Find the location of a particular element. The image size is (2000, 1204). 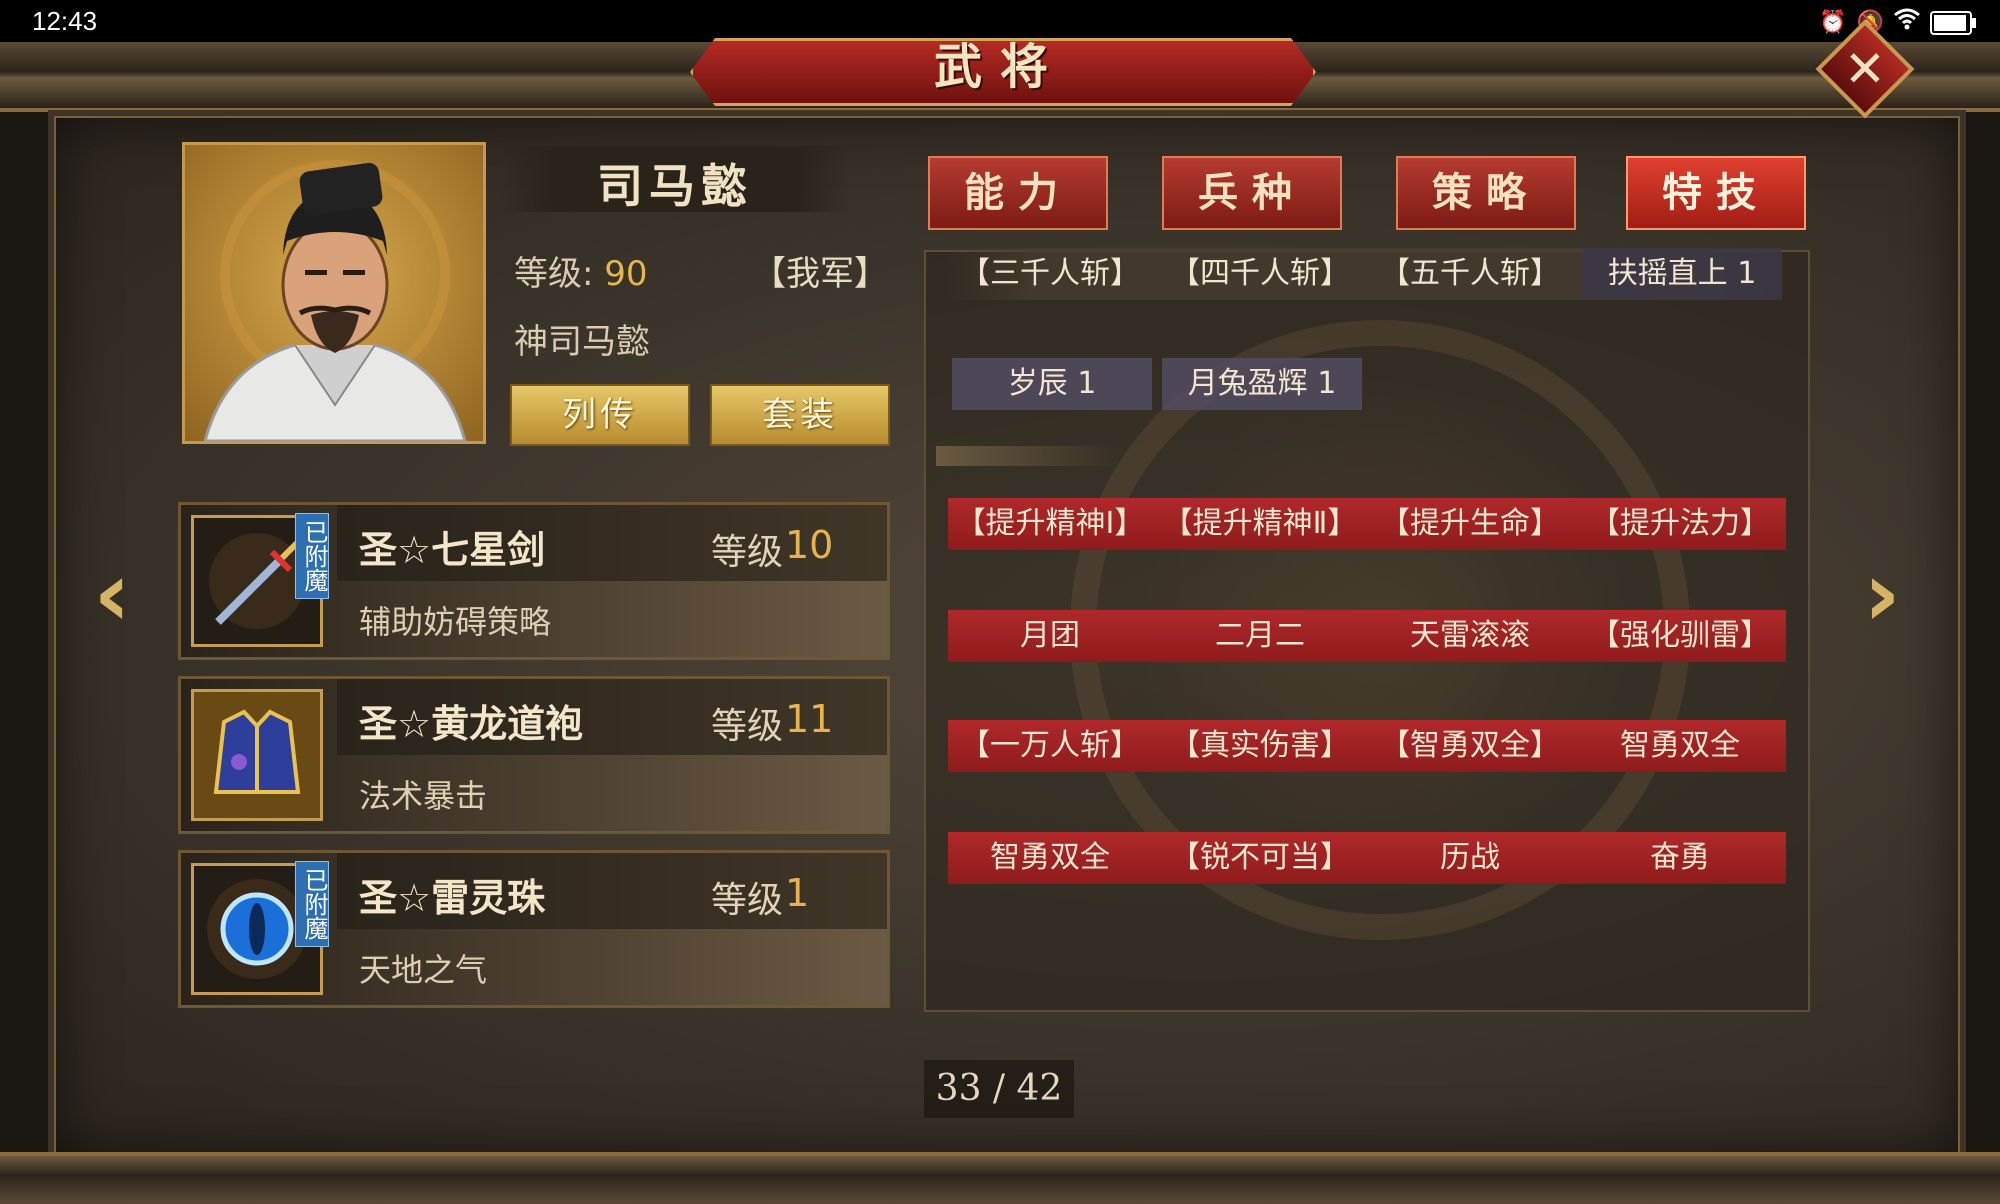

skill-item: 月团 is located at coordinates (1050, 636).